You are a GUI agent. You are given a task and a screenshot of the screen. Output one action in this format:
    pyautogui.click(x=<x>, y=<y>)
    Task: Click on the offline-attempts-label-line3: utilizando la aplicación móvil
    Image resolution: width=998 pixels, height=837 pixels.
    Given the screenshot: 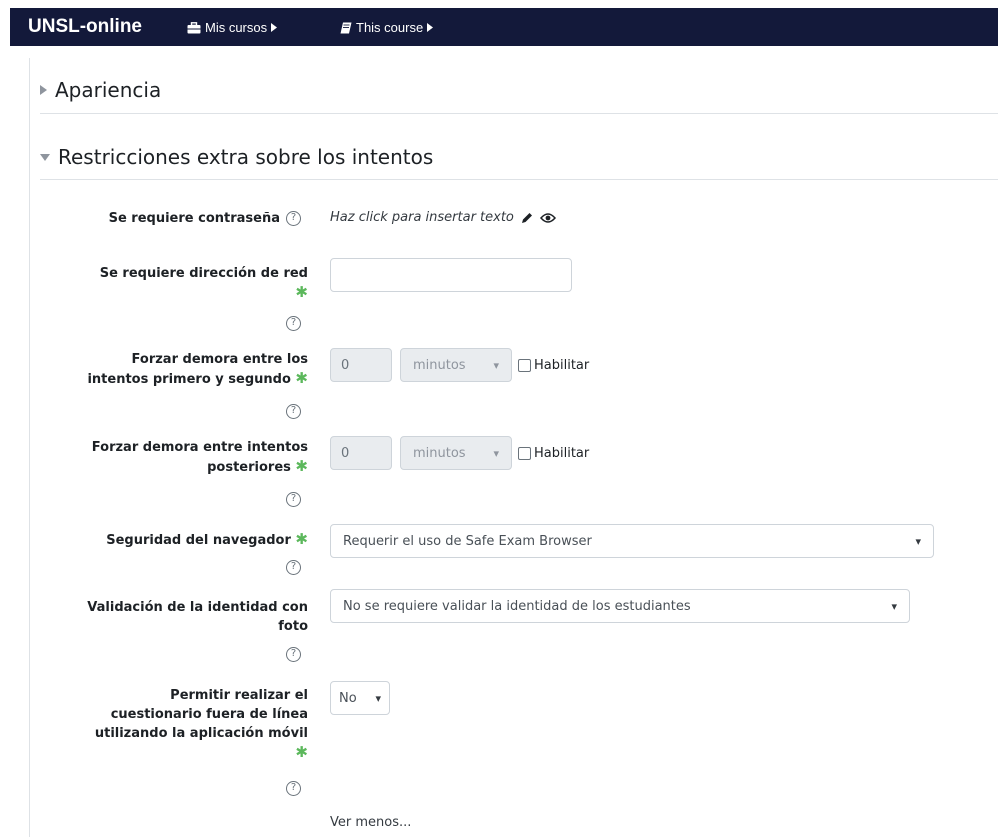 What is the action you would take?
    pyautogui.click(x=201, y=733)
    